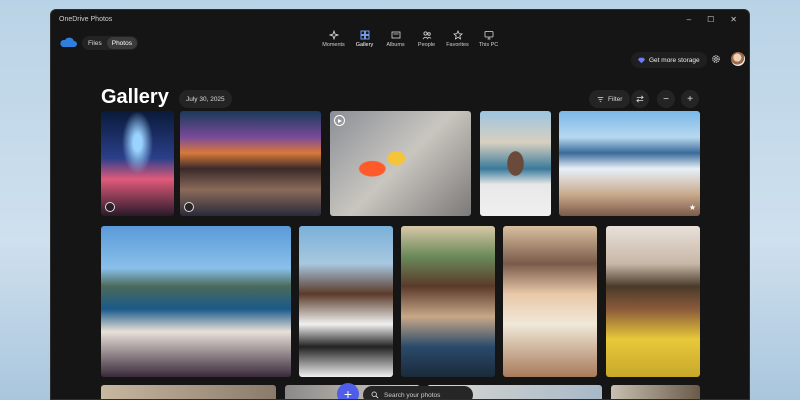 Image resolution: width=800 pixels, height=400 pixels. I want to click on onedrive-cloud-icon, so click(68, 42).